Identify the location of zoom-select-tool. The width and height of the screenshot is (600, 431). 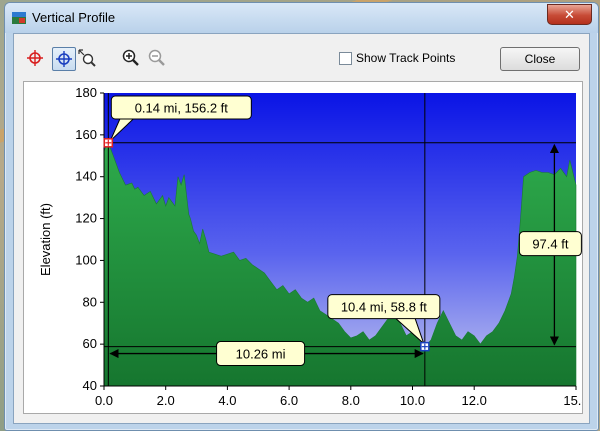
(87, 58).